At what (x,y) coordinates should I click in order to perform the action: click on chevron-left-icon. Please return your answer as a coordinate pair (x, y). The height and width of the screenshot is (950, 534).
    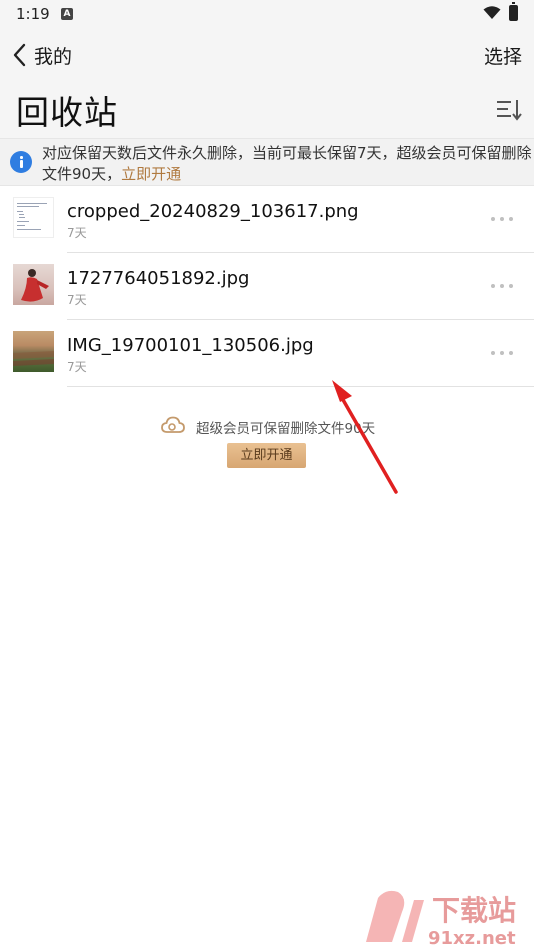
    Looking at the image, I should click on (19, 55).